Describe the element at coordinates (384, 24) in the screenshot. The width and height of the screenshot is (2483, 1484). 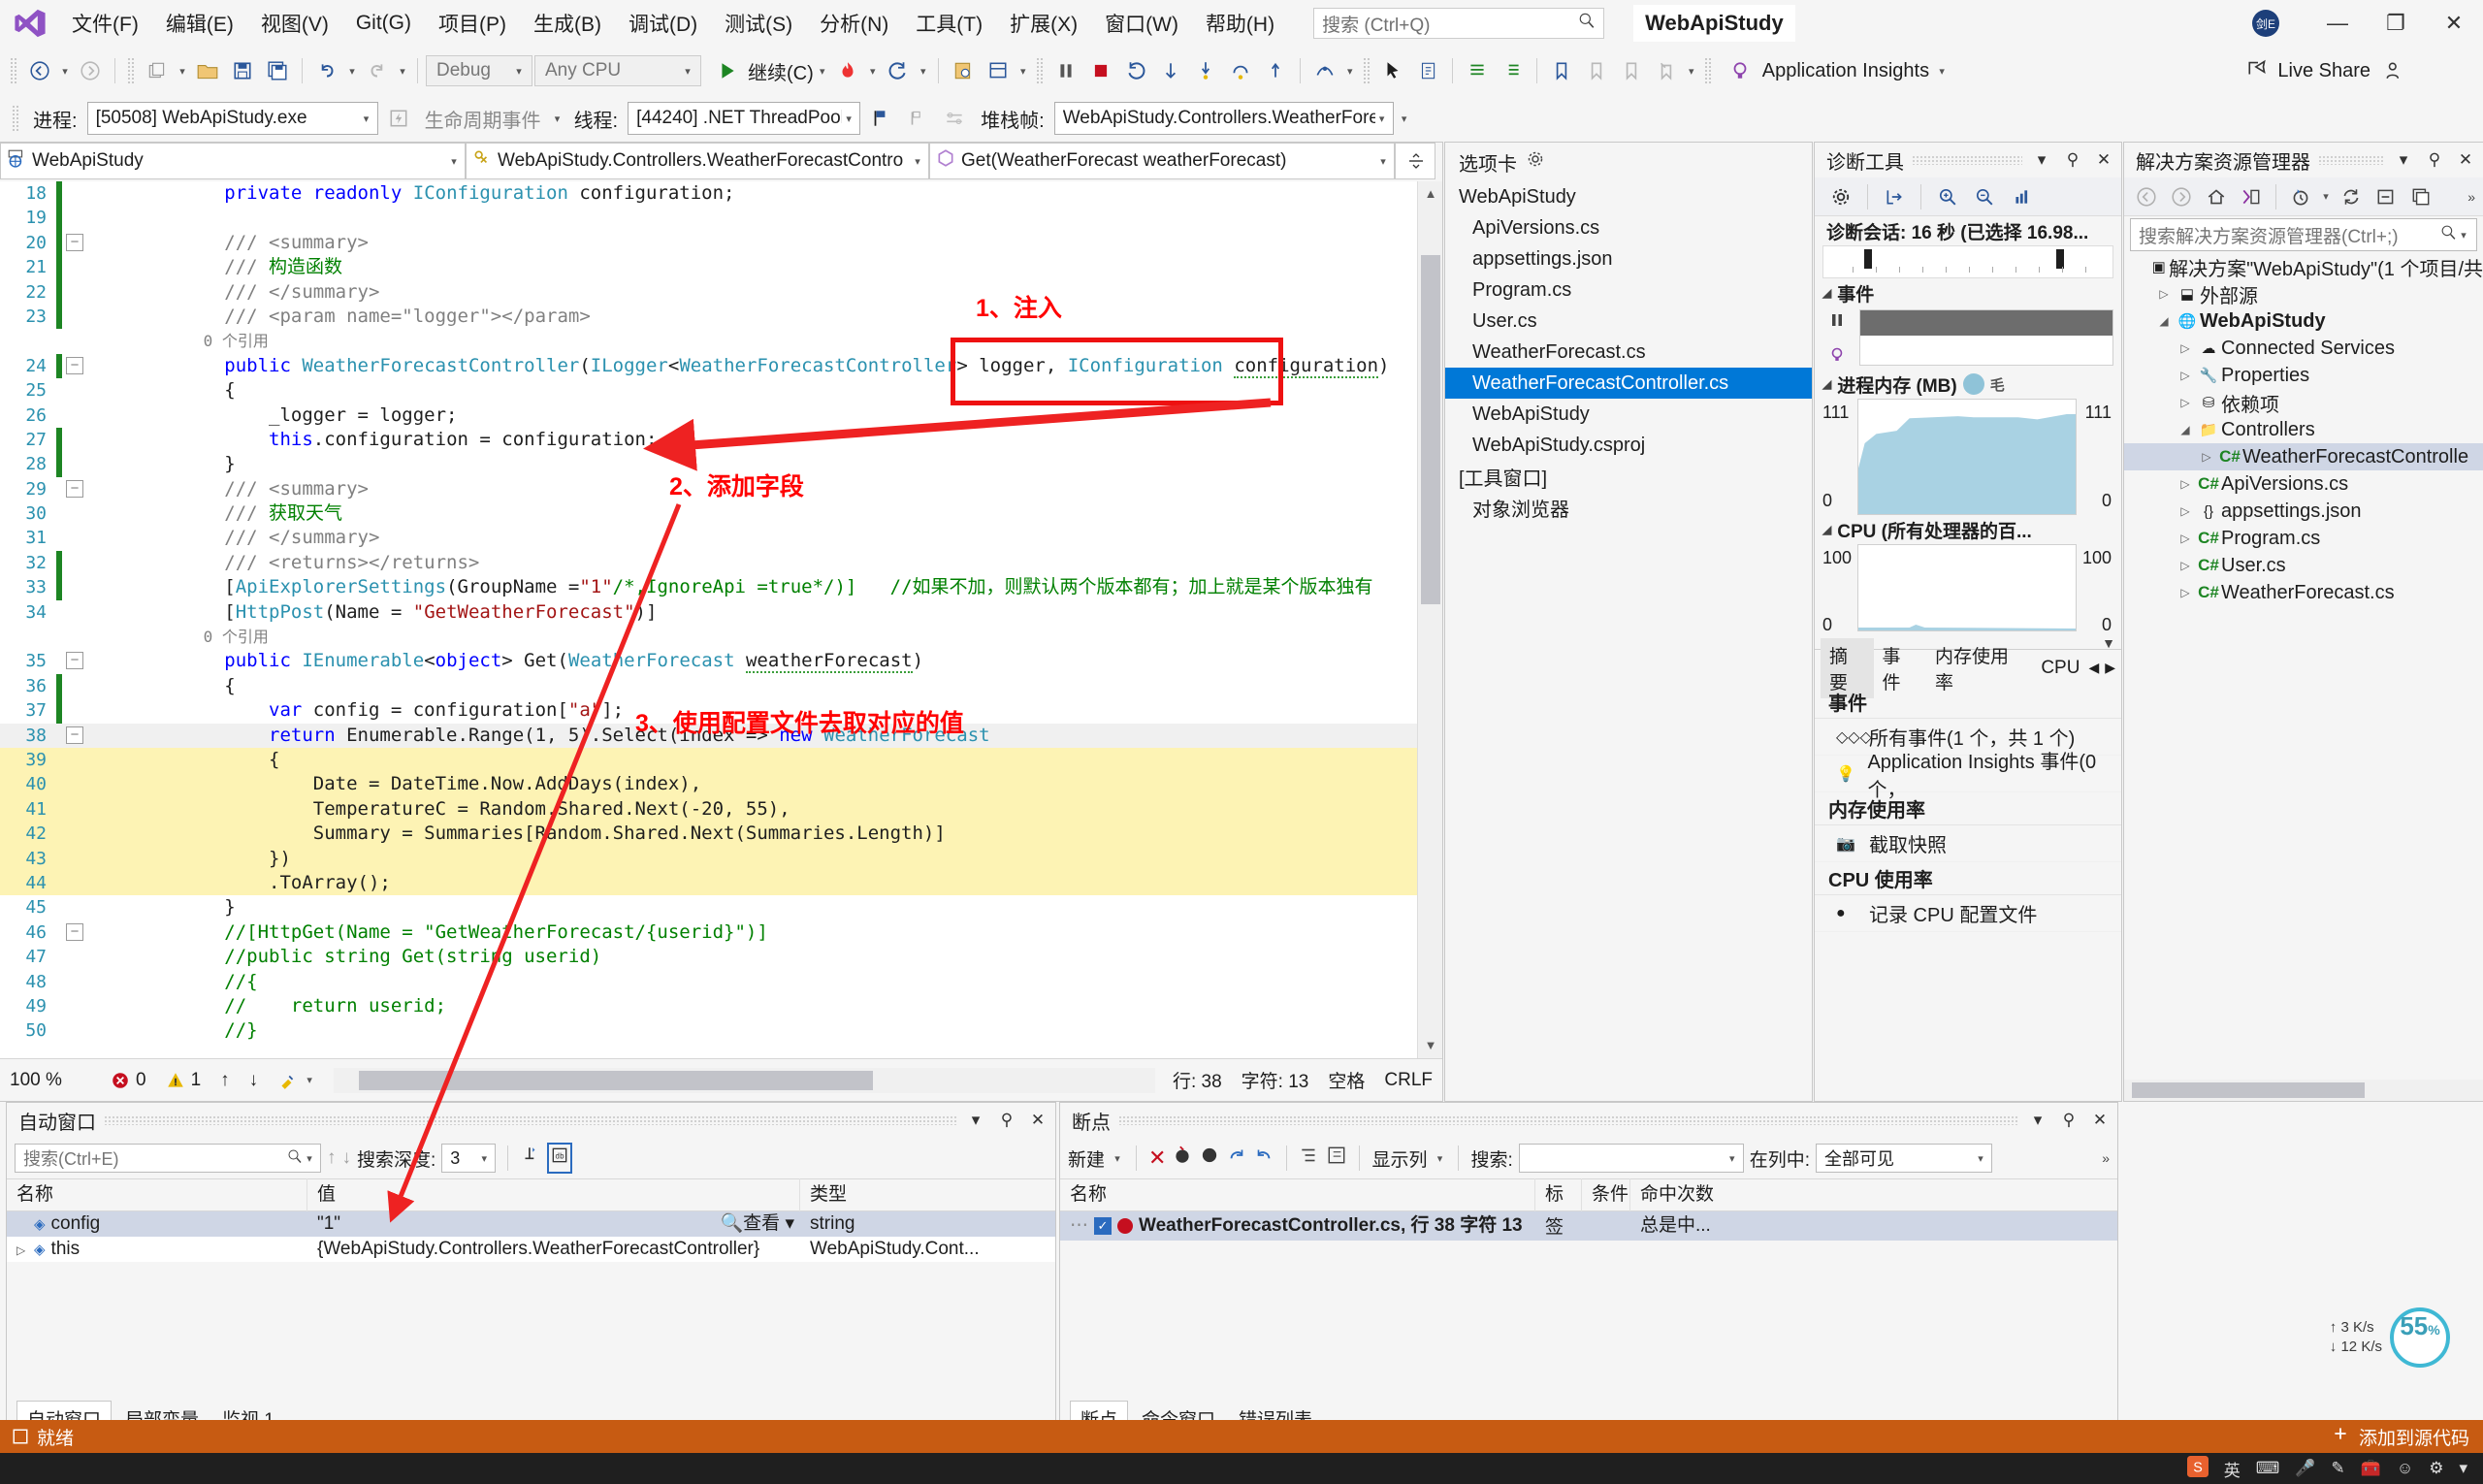
I see `menu-git: Git(G)` at that location.